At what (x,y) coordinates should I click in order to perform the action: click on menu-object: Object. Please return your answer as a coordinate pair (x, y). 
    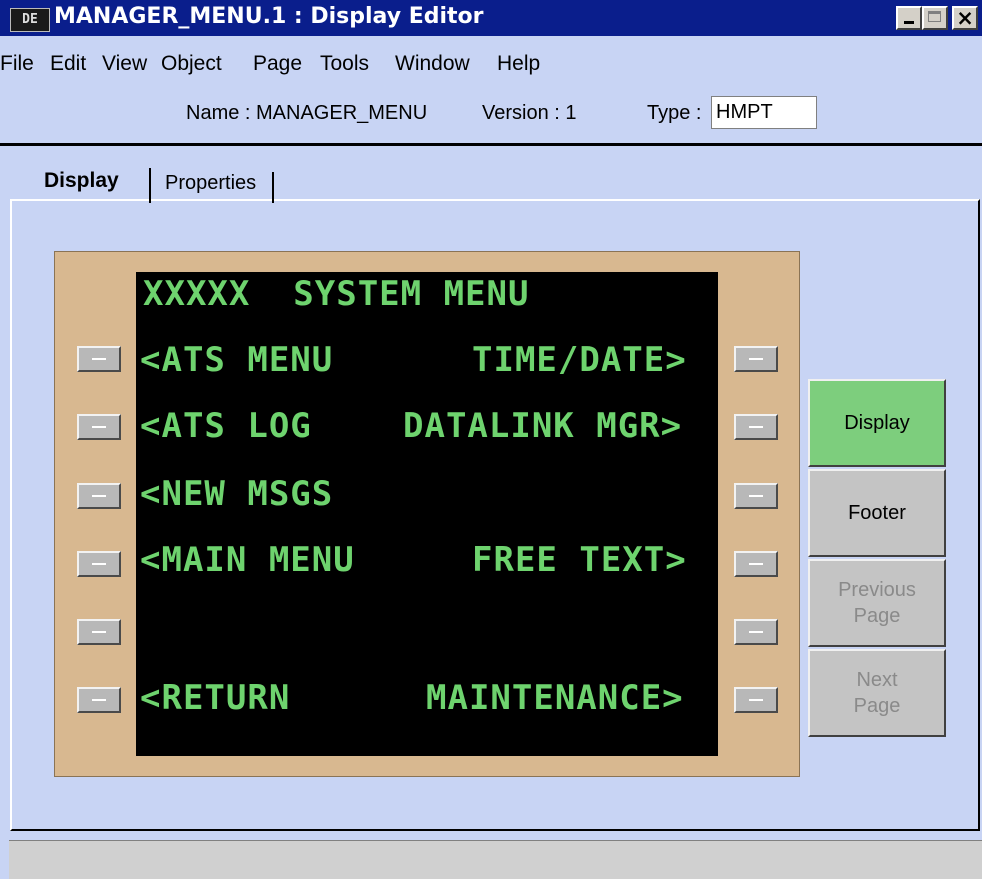
    Looking at the image, I should click on (191, 64).